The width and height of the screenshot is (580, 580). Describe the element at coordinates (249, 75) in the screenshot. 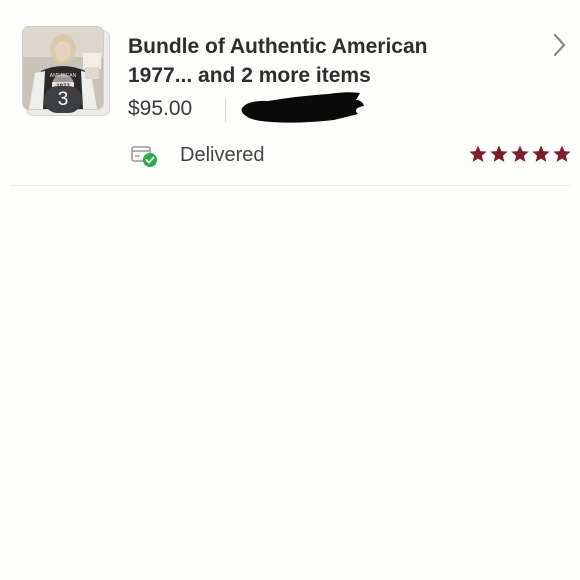

I see `order-title-line-2: 1977... and 2 more items` at that location.